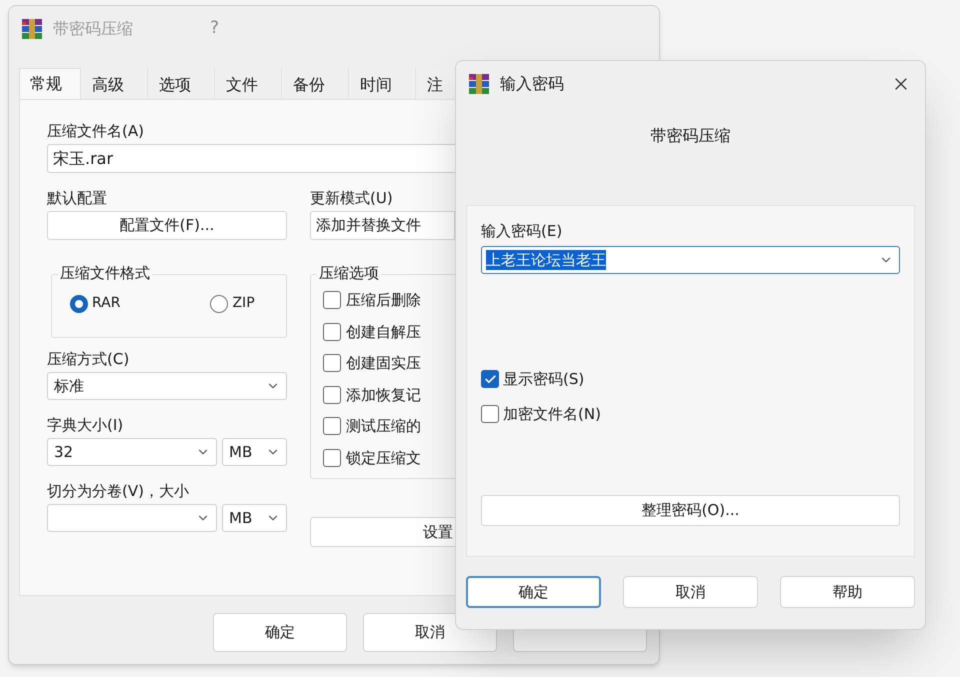  What do you see at coordinates (522, 231) in the screenshot?
I see `field-label: 输入密码(E)` at bounding box center [522, 231].